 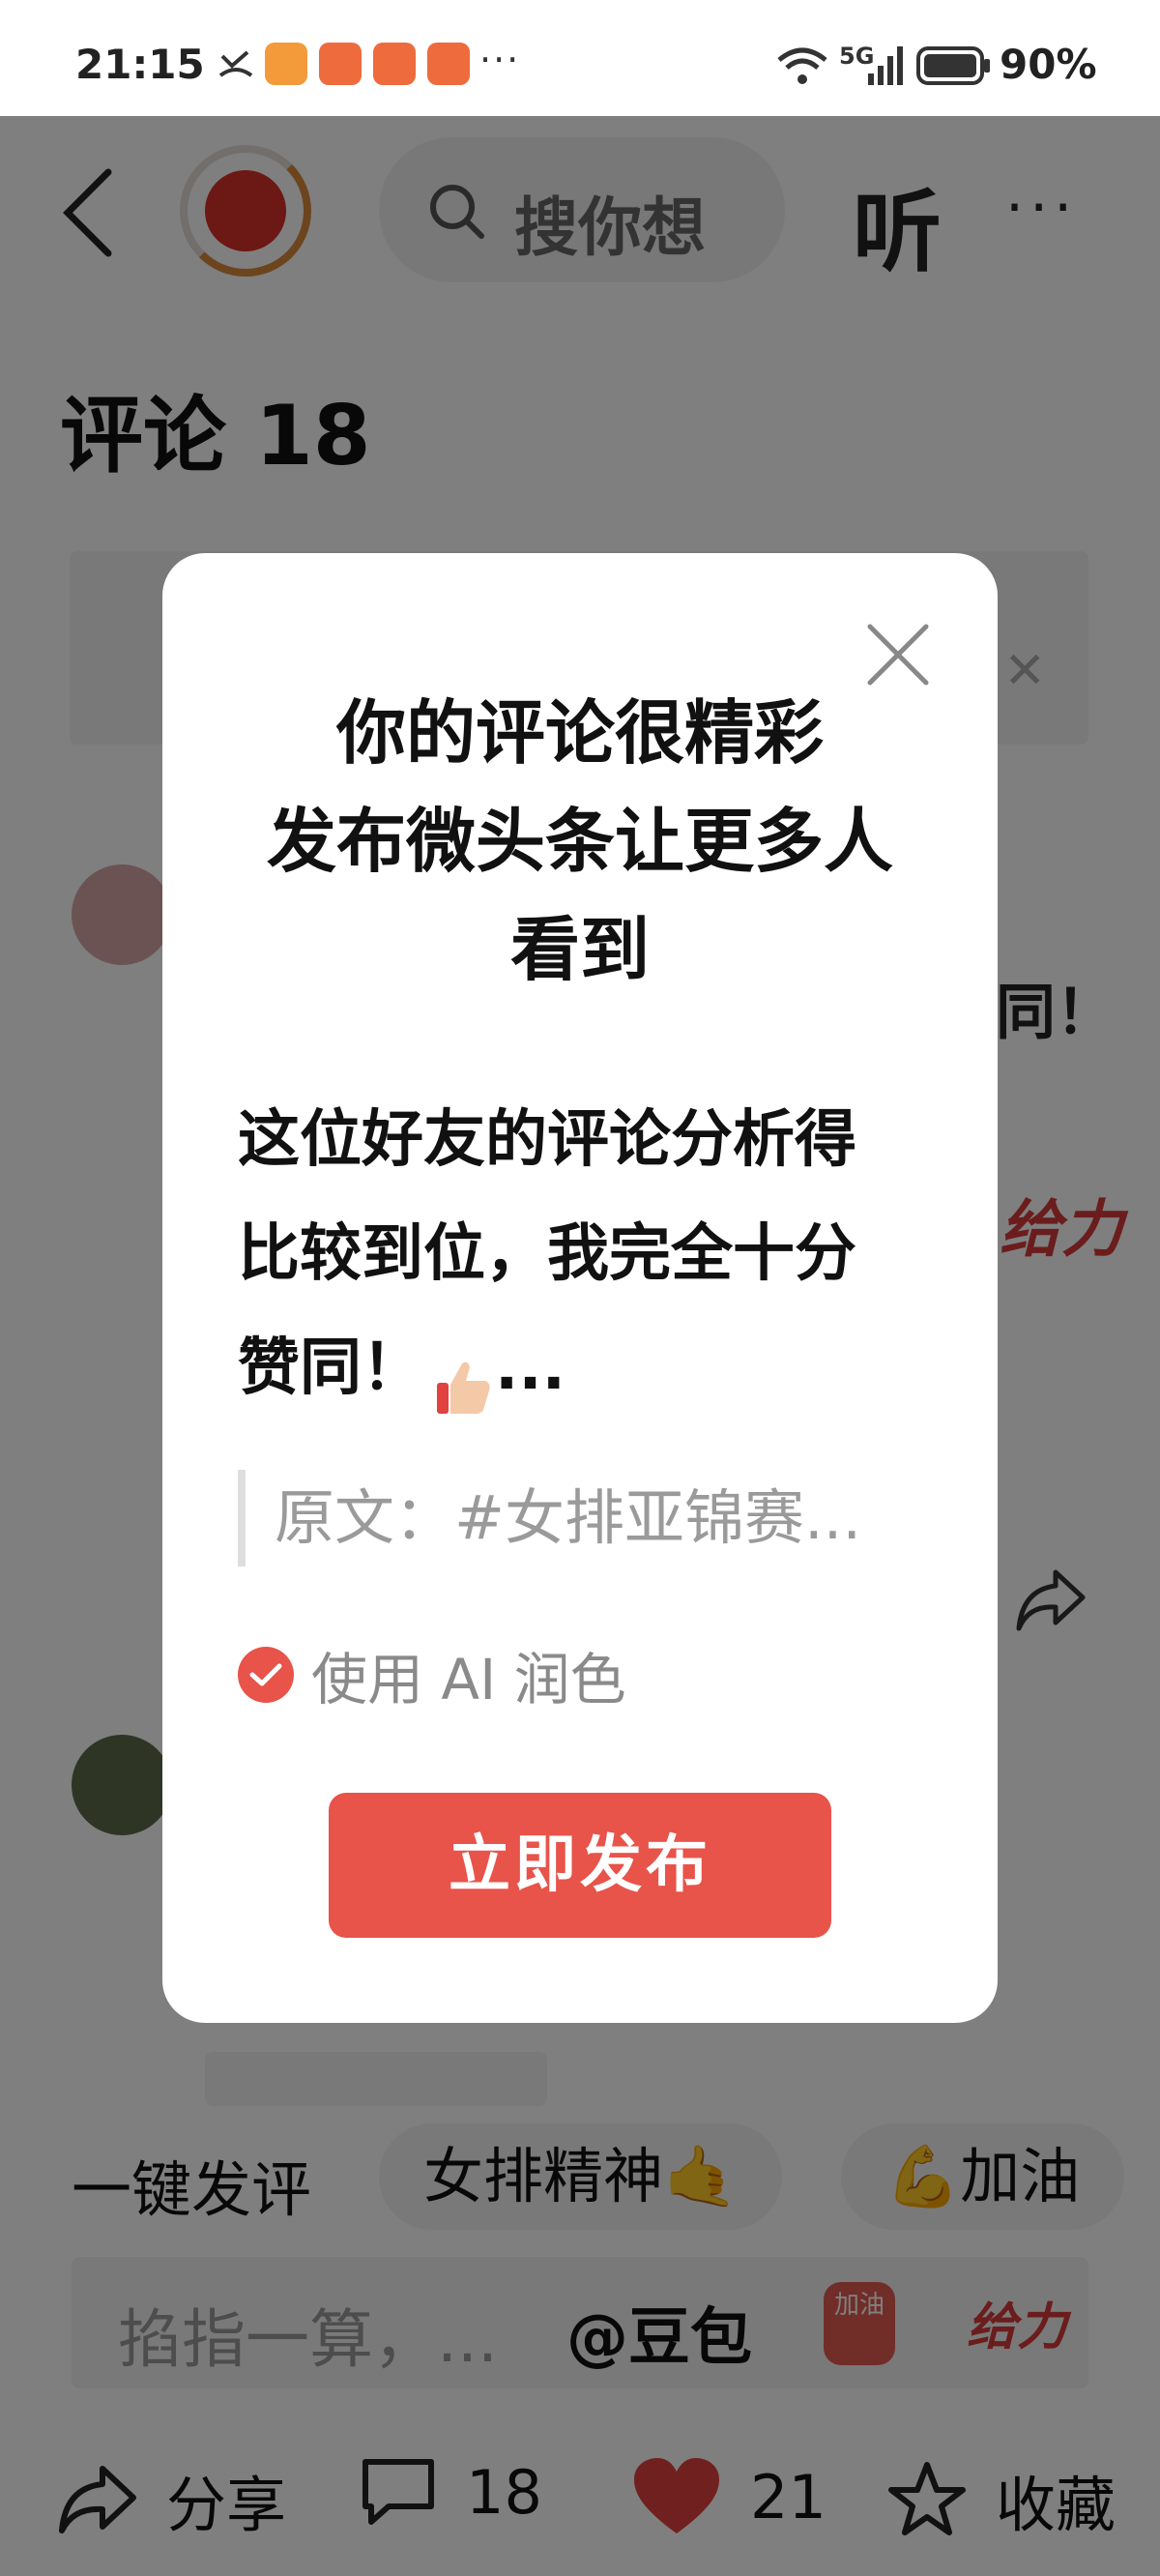 What do you see at coordinates (580, 58) in the screenshot?
I see `status-bar: 21:15 ··· 5G 90%` at bounding box center [580, 58].